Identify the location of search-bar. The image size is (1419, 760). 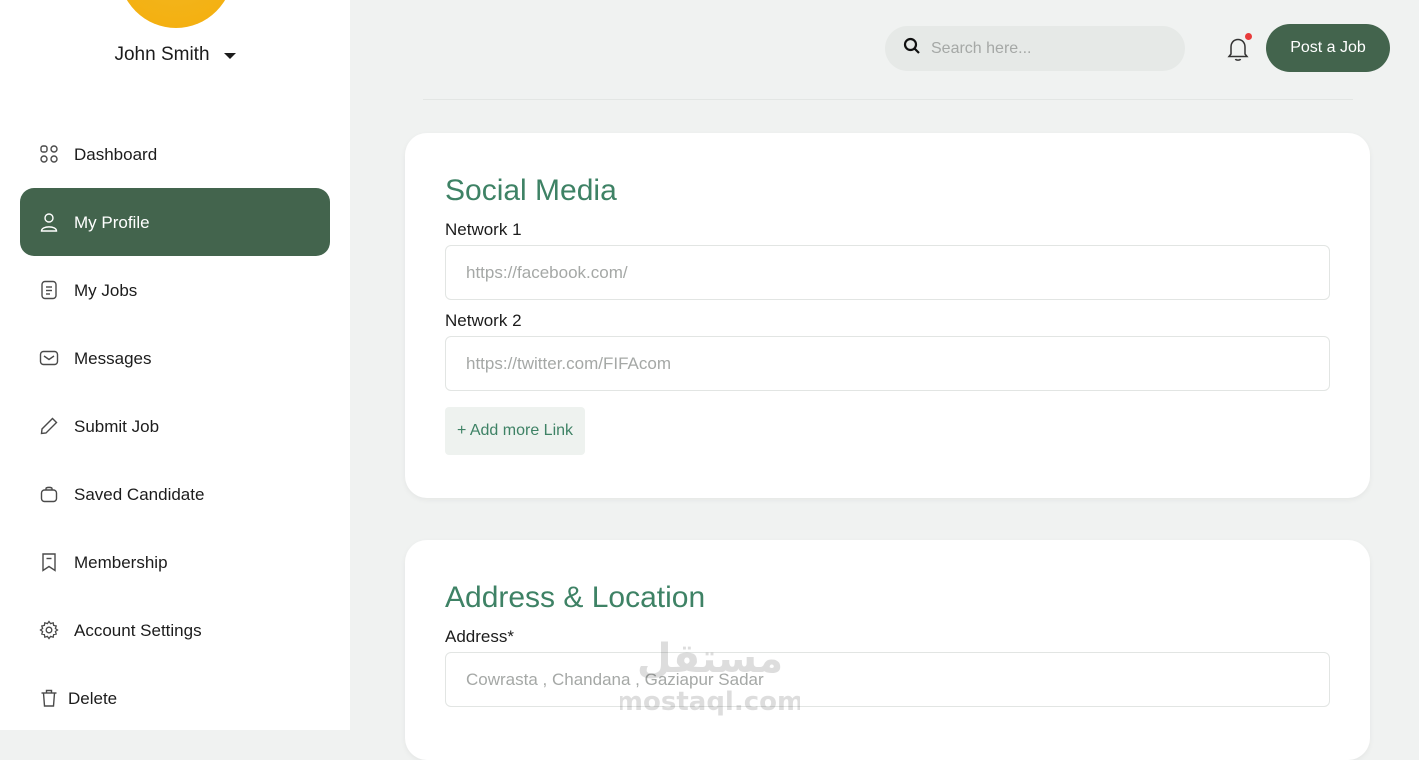
(1035, 48).